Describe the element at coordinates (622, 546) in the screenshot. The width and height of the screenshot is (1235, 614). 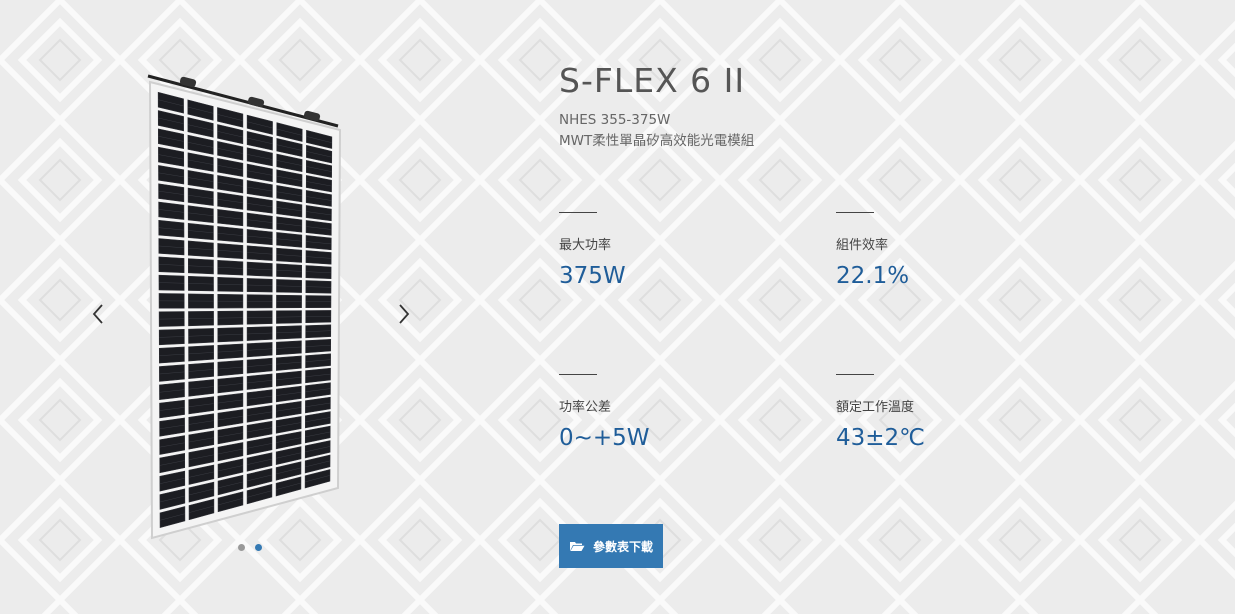
I see `download-button-label: 參數表下載` at that location.